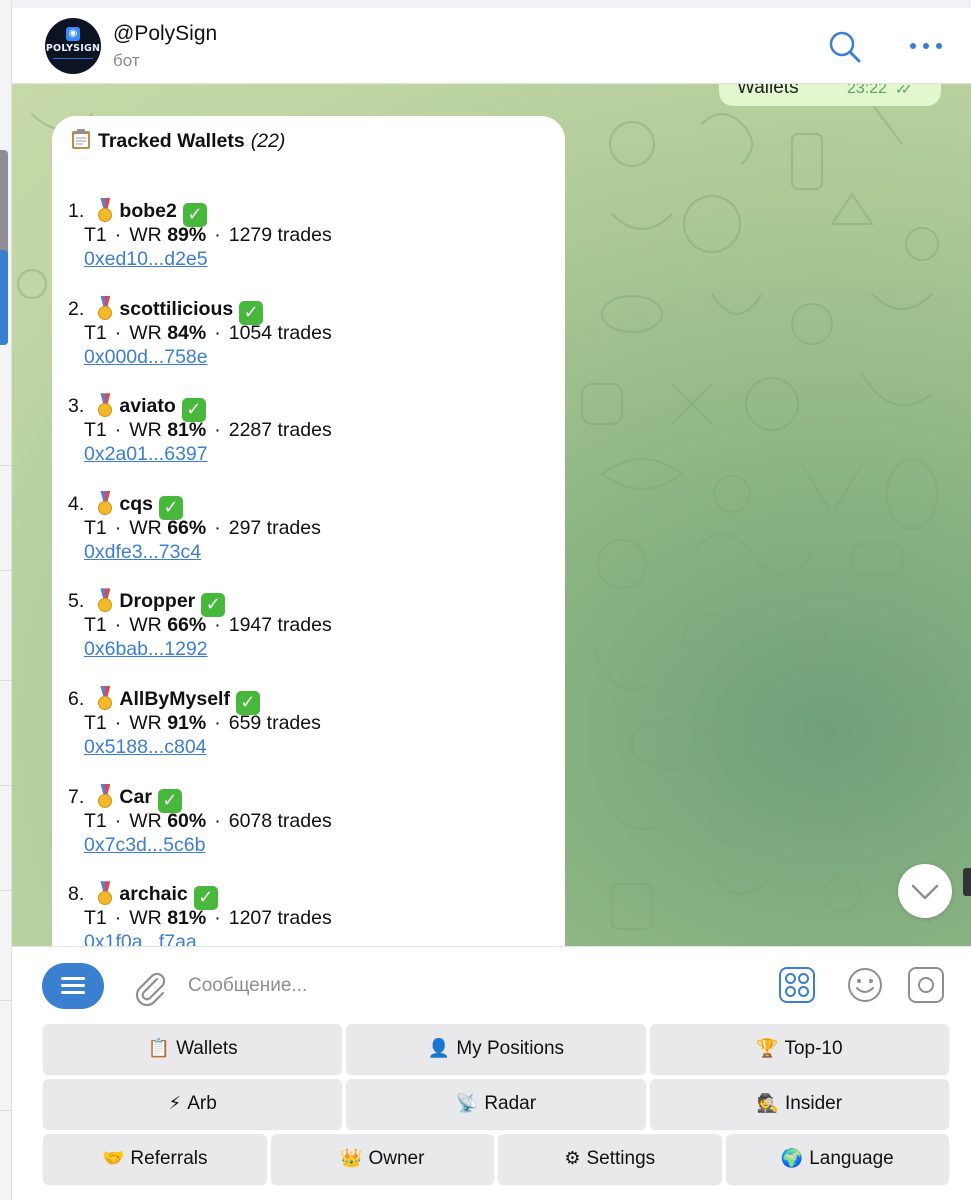 This screenshot has height=1200, width=971. I want to click on bot-menu-button, so click(73, 986).